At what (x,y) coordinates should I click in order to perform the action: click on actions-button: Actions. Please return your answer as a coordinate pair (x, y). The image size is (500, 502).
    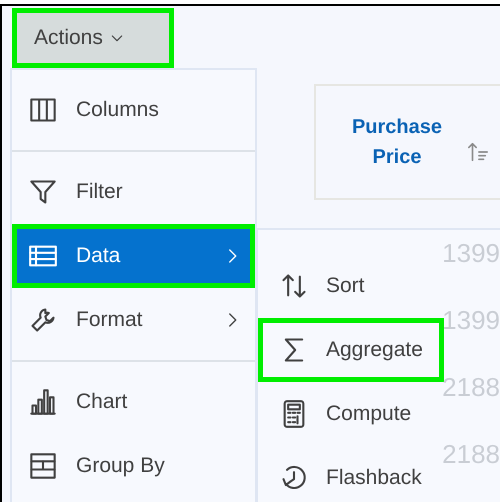
    Looking at the image, I should click on (93, 38).